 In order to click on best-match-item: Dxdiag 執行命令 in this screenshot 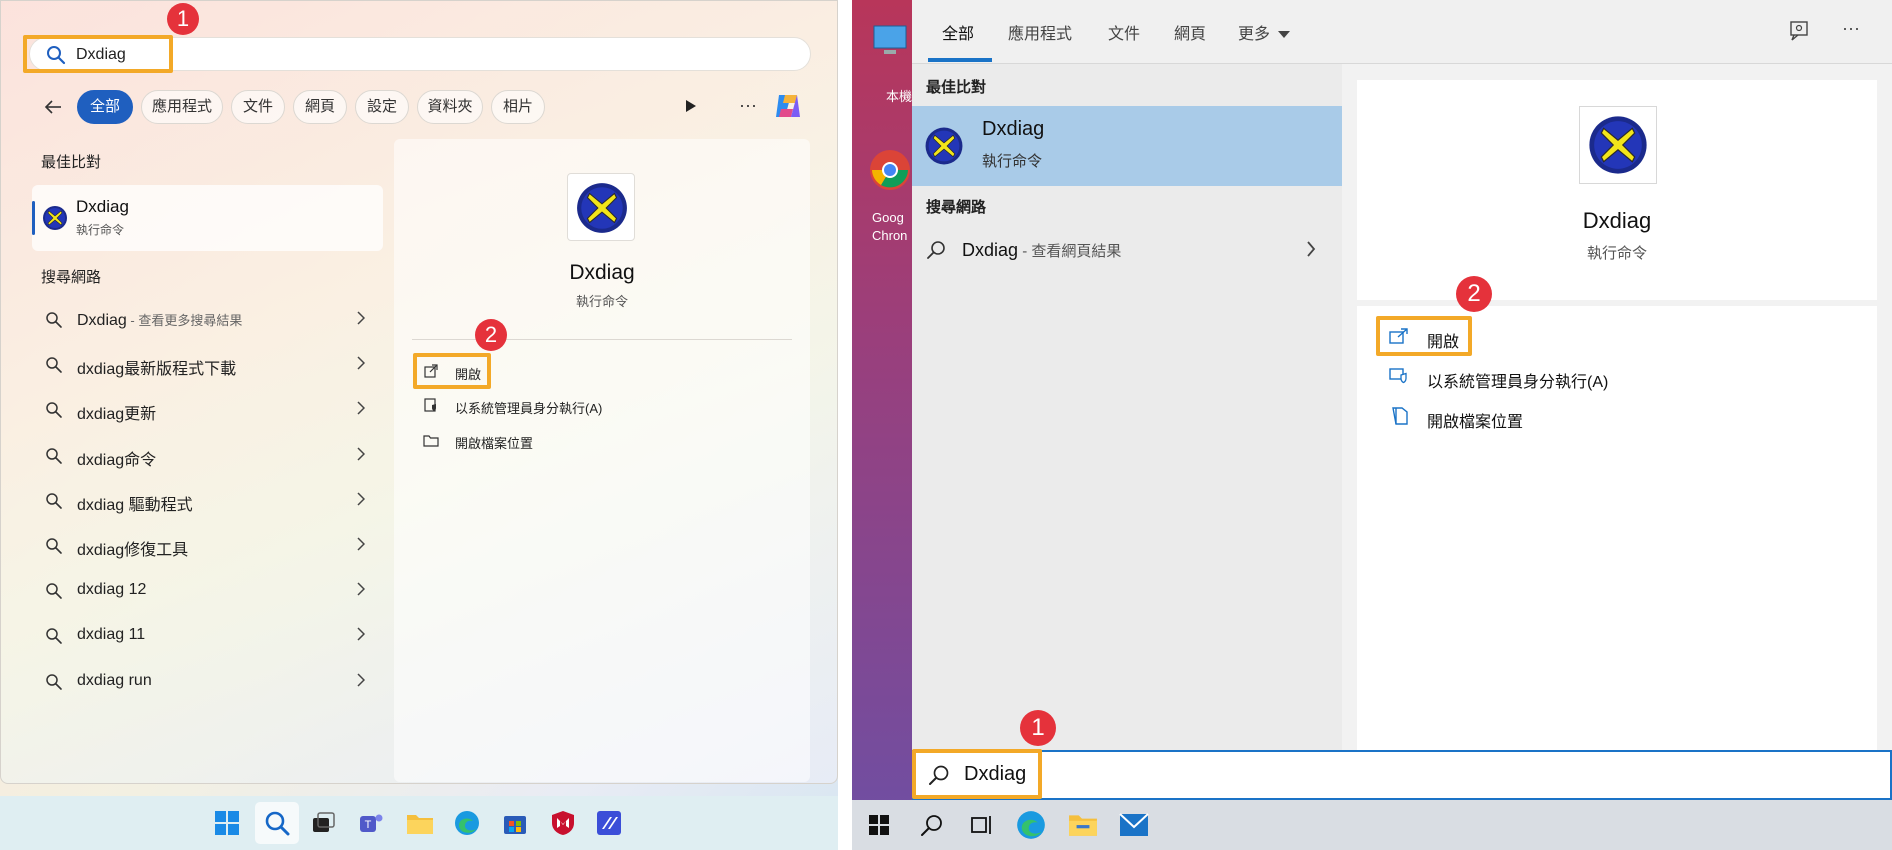, I will do `click(1127, 146)`.